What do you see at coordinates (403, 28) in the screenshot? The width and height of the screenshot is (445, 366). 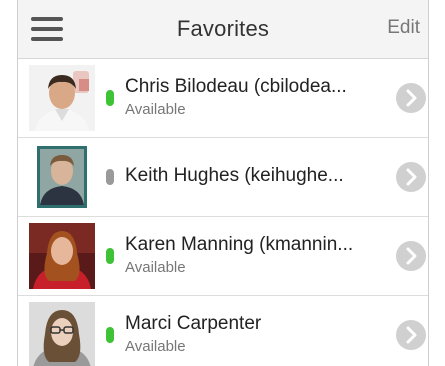 I see `edit-button: Edit` at bounding box center [403, 28].